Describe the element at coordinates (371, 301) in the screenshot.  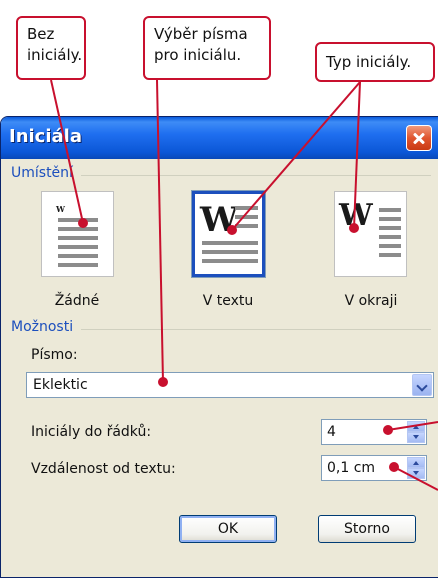
I see `placement-in-margin-label: V okraji` at that location.